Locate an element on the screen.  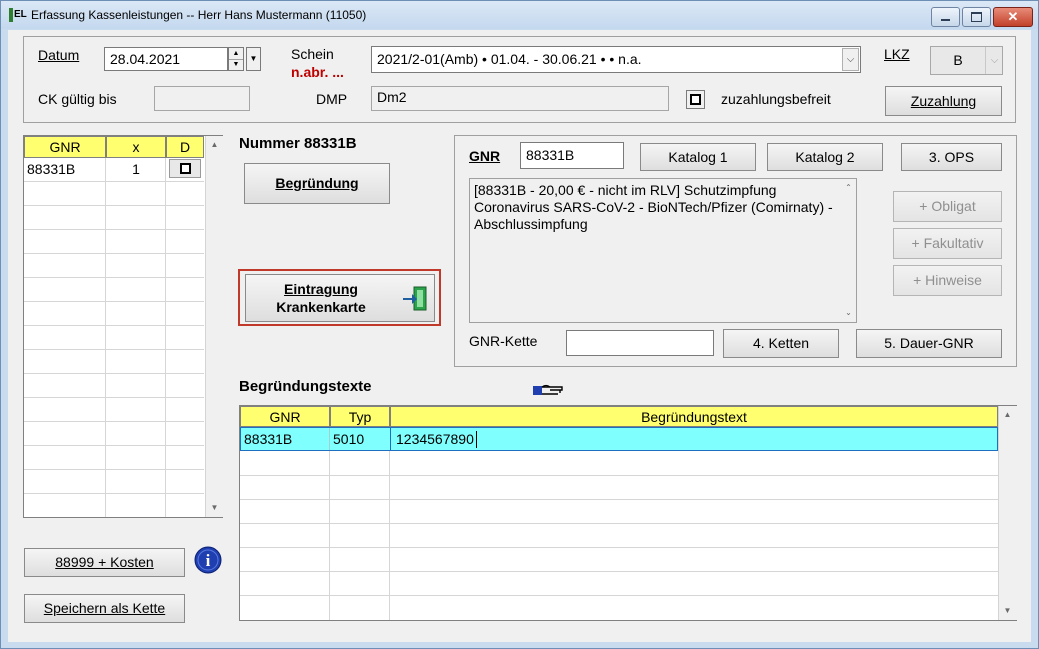
dmp-field: Dm2 is located at coordinates (520, 98).